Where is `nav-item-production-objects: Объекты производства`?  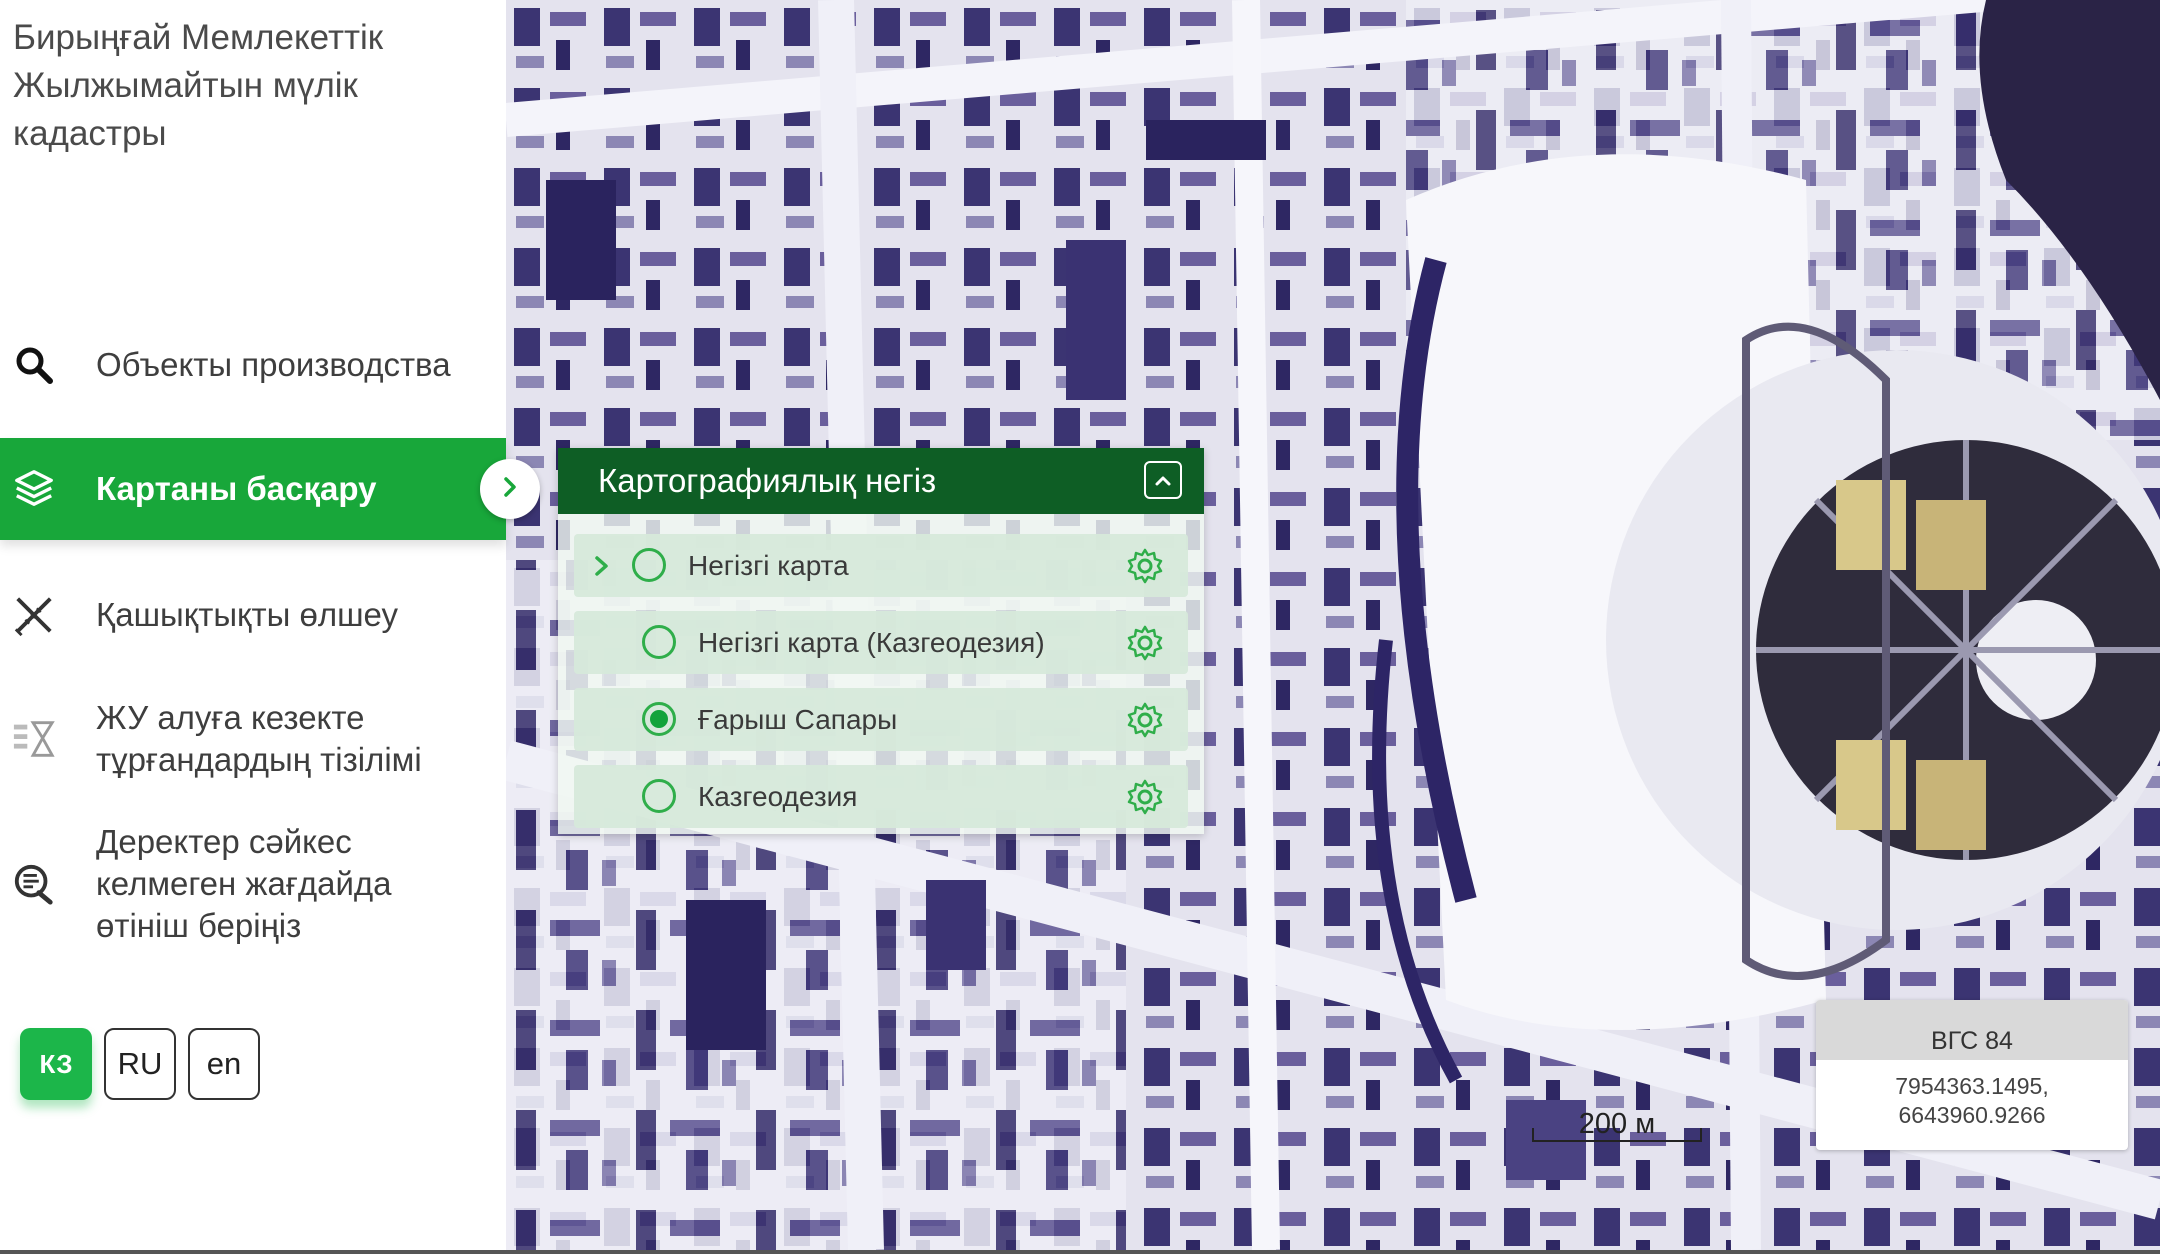 nav-item-production-objects: Объекты производства is located at coordinates (253, 365).